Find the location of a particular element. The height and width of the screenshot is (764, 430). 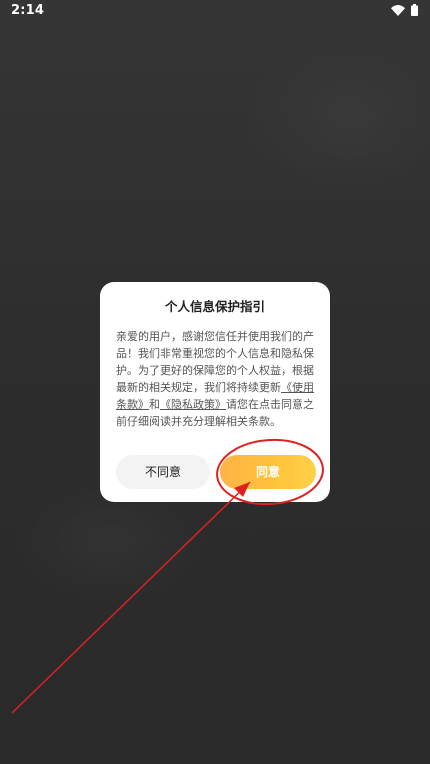

battery-icon is located at coordinates (414, 10).